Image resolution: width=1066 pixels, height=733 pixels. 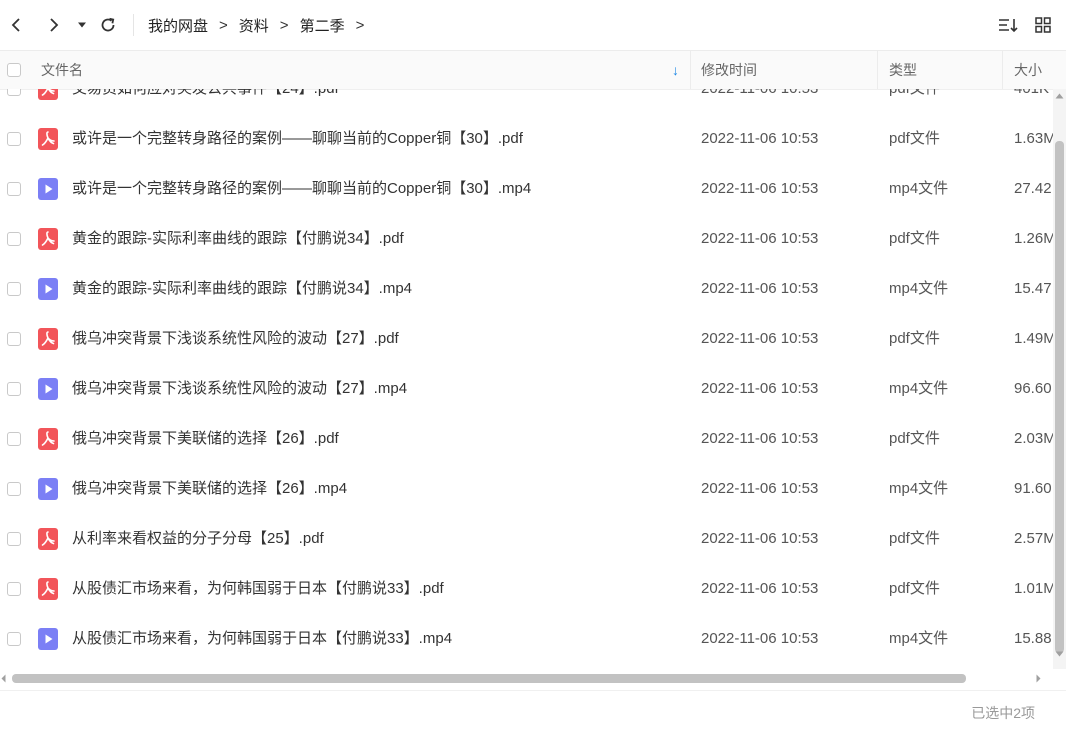 I want to click on history-dropdown-button, so click(x=82, y=25).